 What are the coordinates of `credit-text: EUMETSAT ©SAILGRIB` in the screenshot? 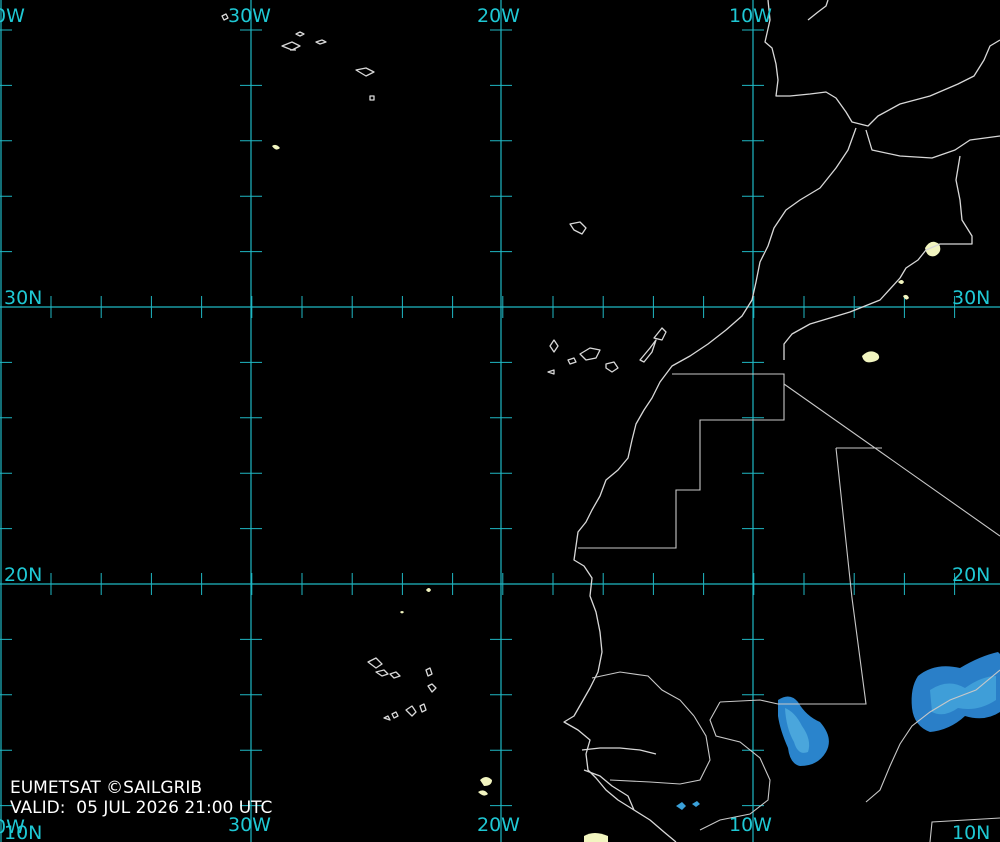 It's located at (106, 788).